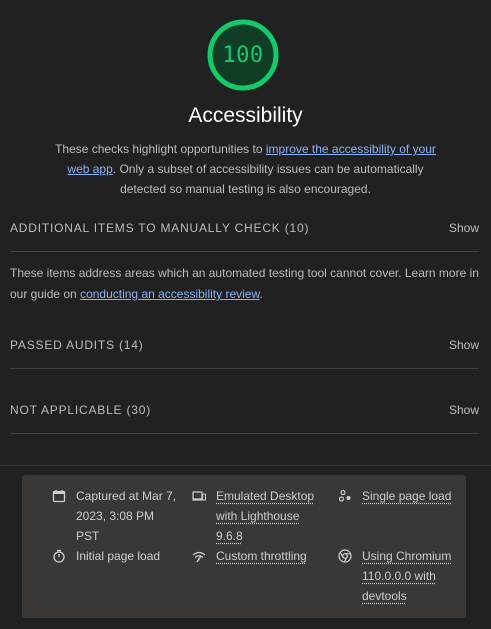 Image resolution: width=491 pixels, height=629 pixels. Describe the element at coordinates (344, 495) in the screenshot. I see `single-page-icon` at that location.